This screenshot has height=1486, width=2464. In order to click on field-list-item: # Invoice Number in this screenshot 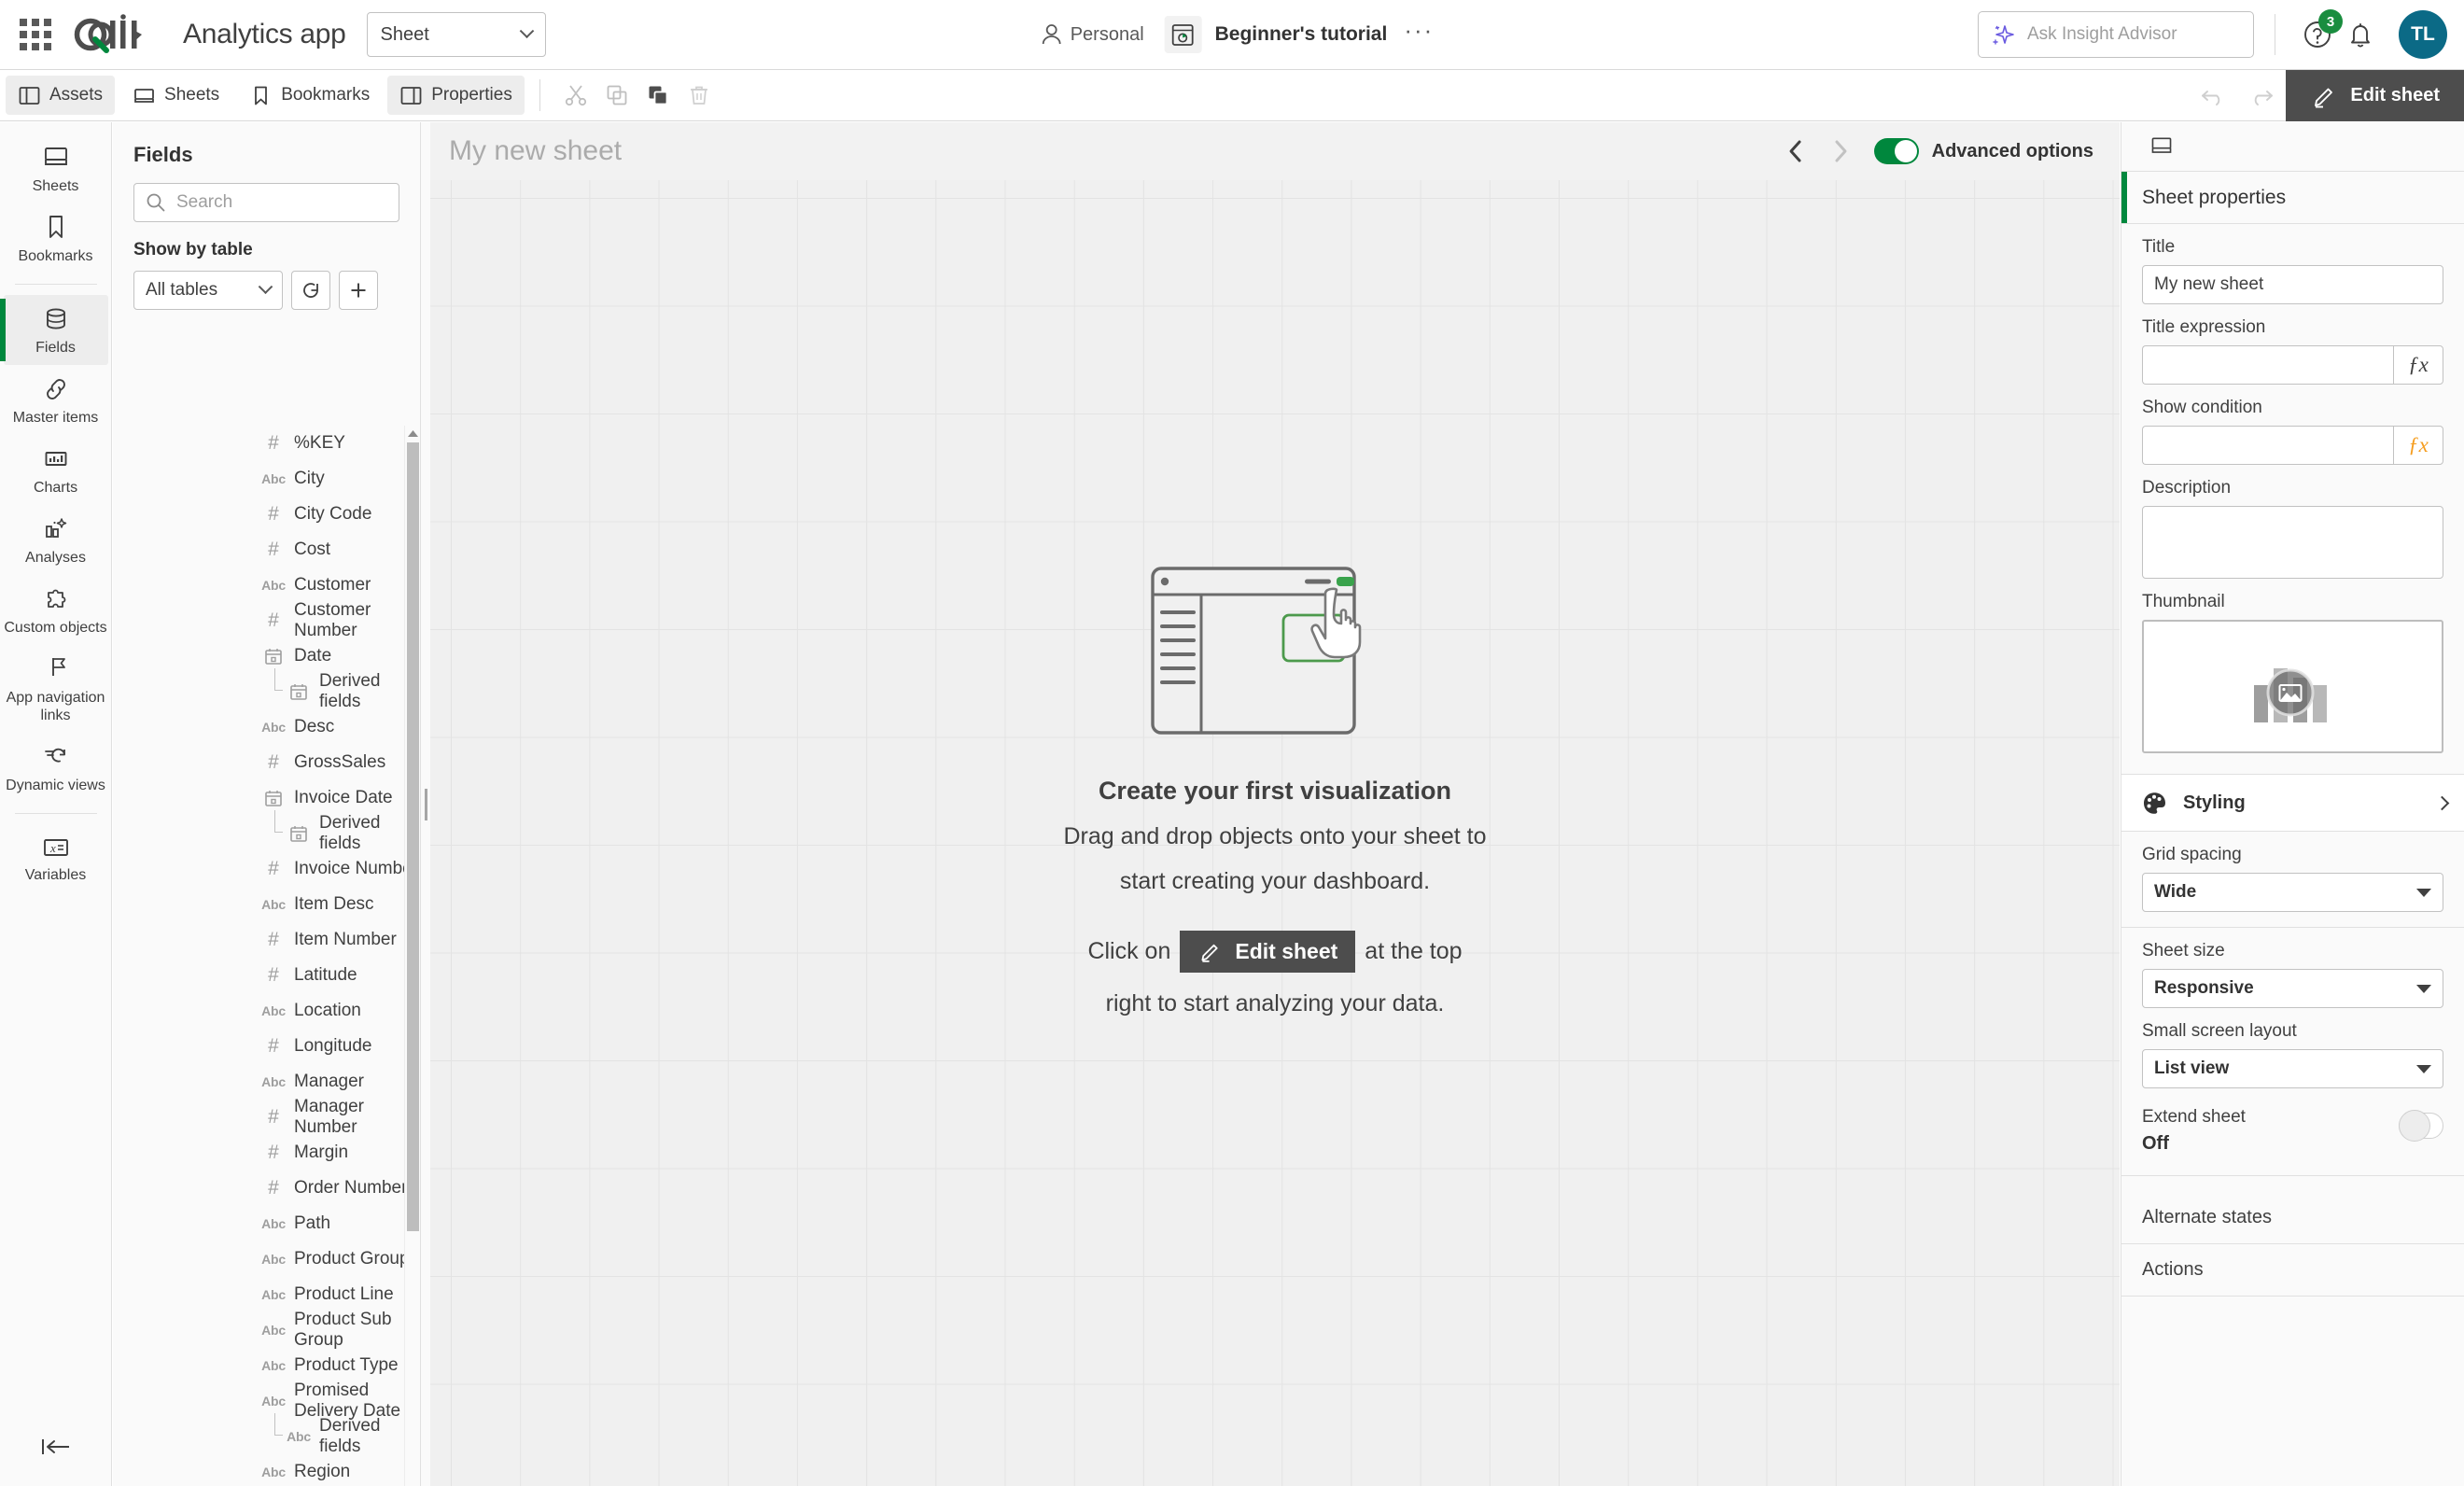, I will do `click(267, 869)`.